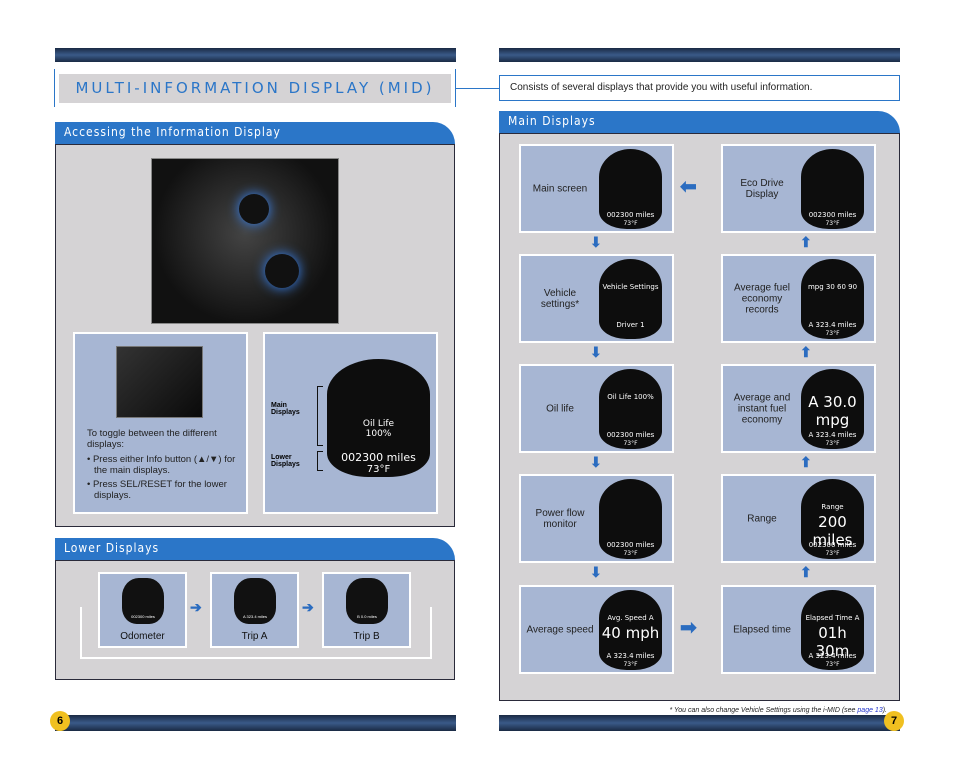  What do you see at coordinates (630, 325) in the screenshot?
I see `screen-odometer: Driver 1` at bounding box center [630, 325].